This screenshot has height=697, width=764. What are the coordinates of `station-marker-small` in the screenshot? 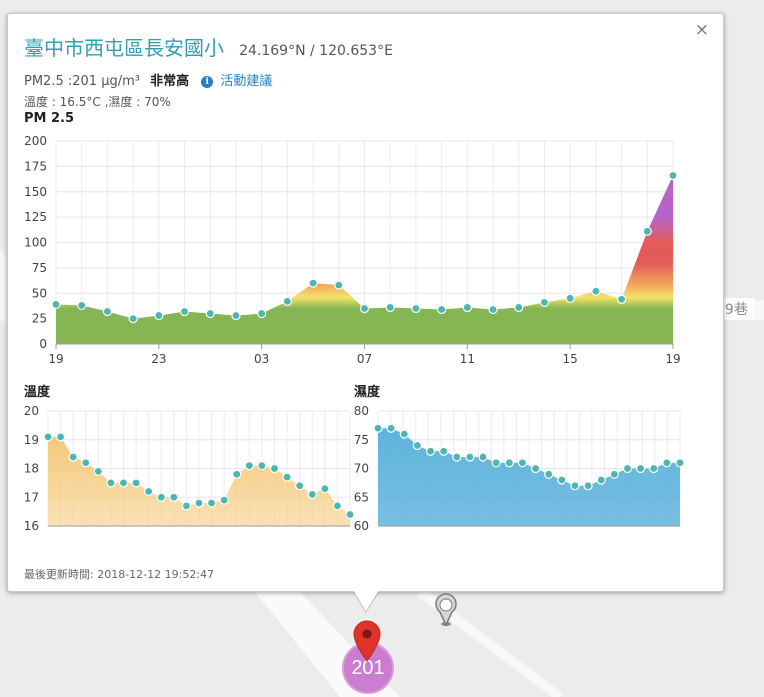 It's located at (446, 612).